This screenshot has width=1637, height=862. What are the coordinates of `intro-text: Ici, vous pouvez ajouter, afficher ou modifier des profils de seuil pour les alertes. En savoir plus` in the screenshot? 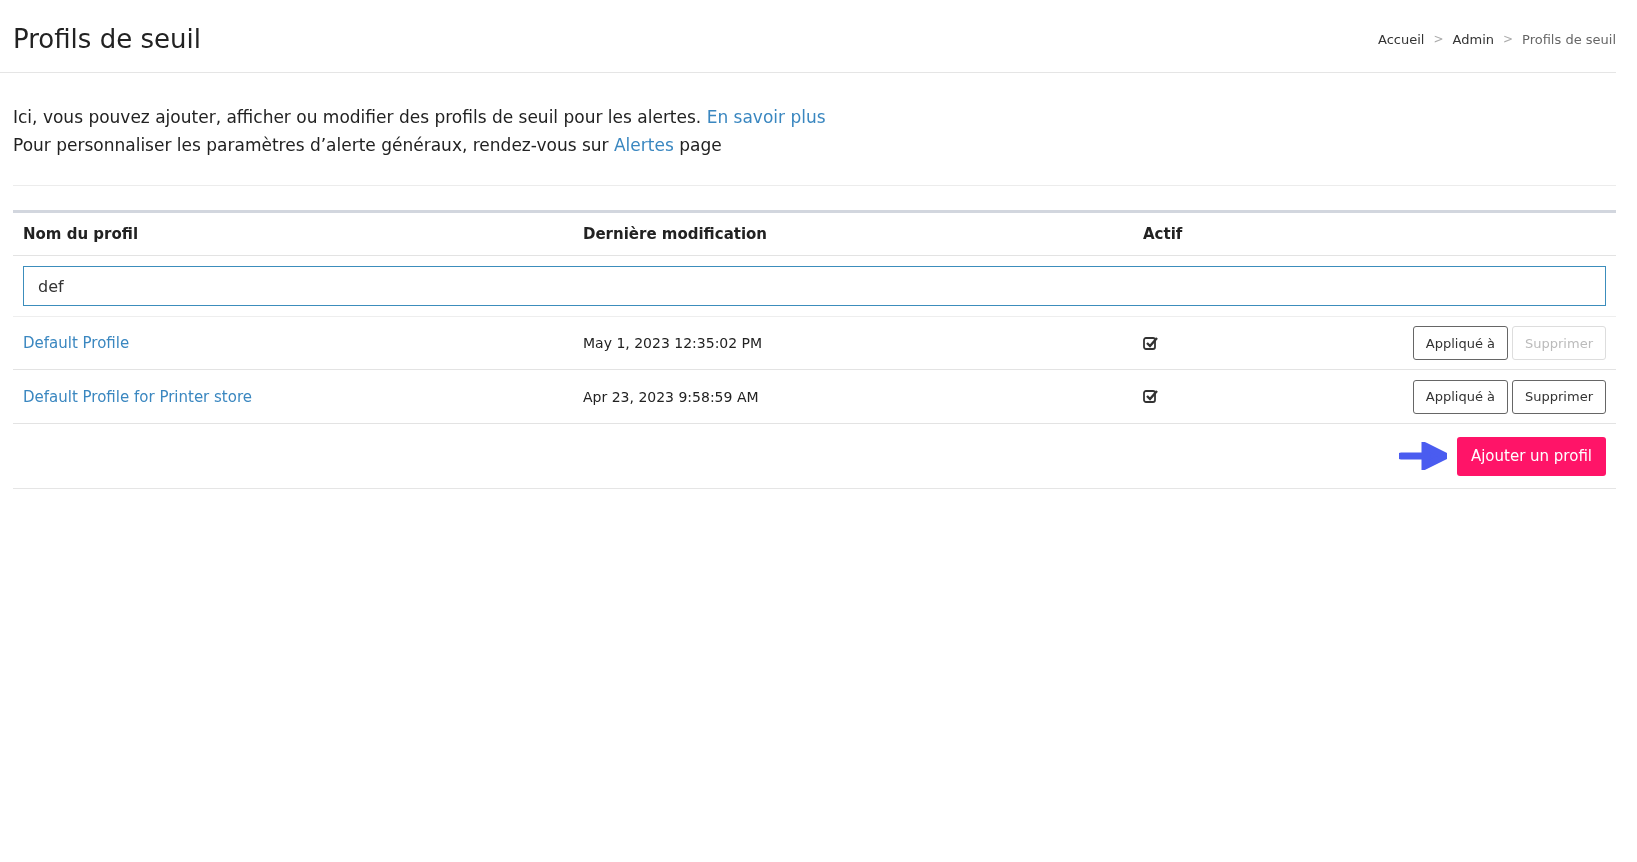 It's located at (420, 117).